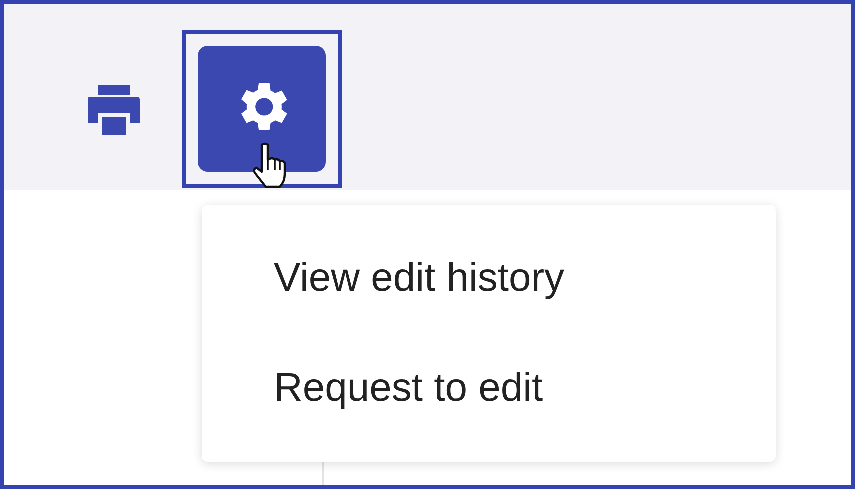  I want to click on printer-icon, so click(114, 110).